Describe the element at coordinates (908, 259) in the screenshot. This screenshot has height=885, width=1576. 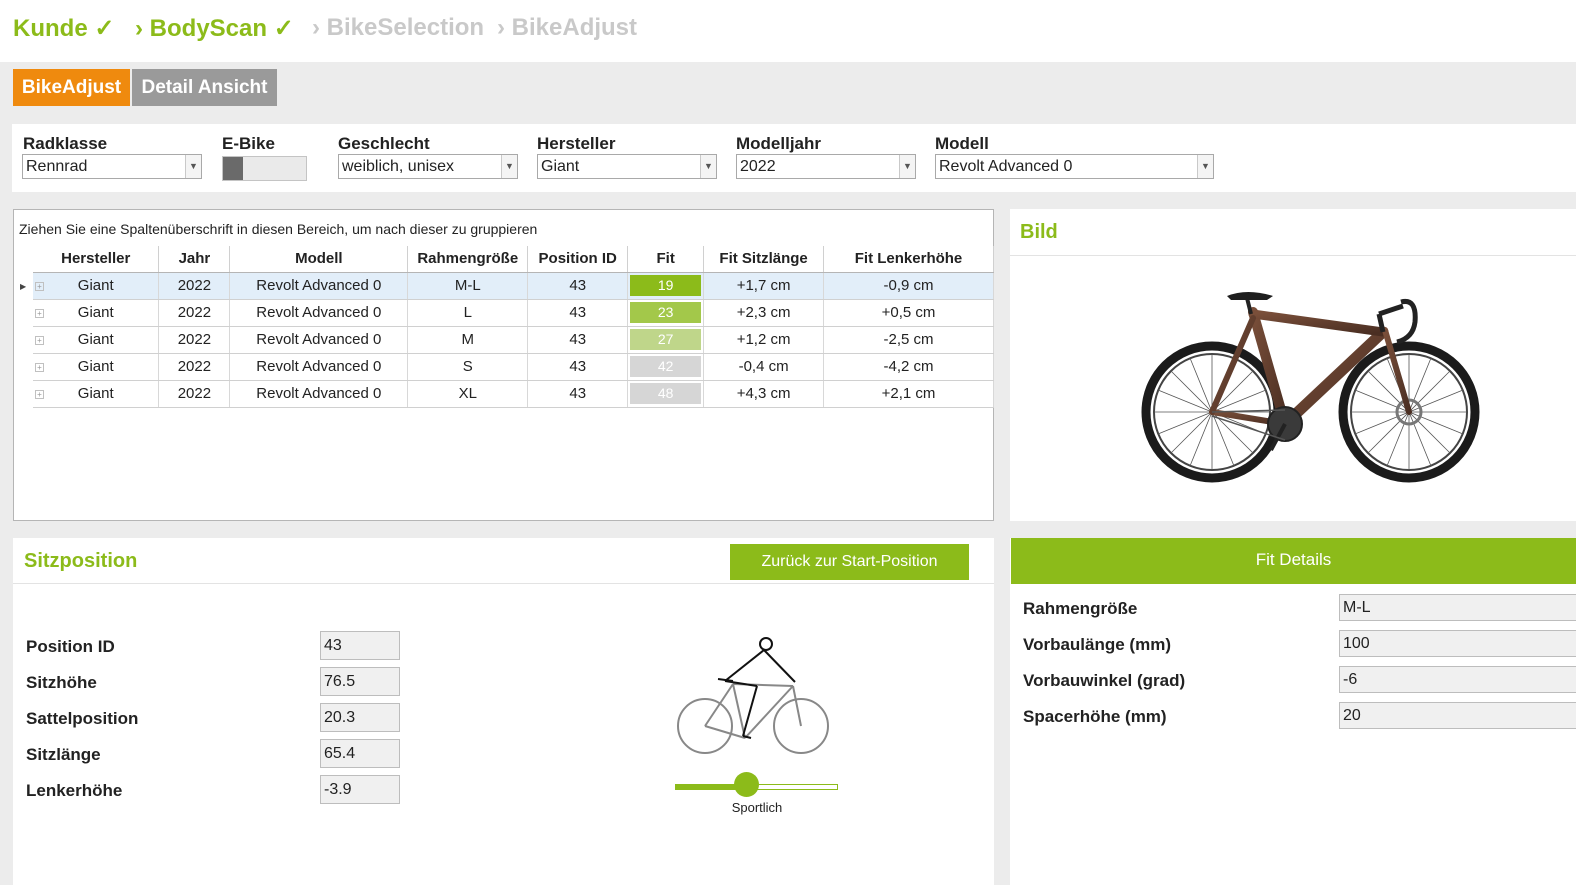
I see `column-header-fit-lenkerhoehe: Fit Lenkerhöhe` at that location.